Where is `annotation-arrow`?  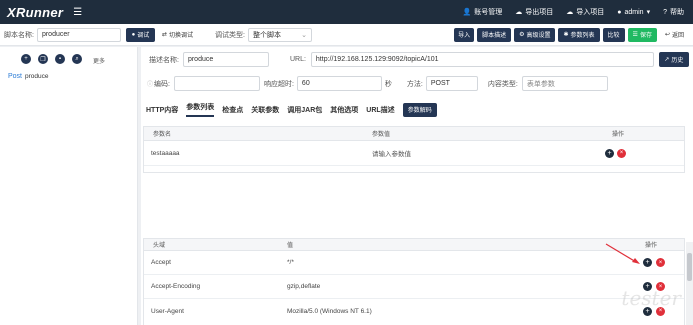
annotation-arrow is located at coordinates (622, 253).